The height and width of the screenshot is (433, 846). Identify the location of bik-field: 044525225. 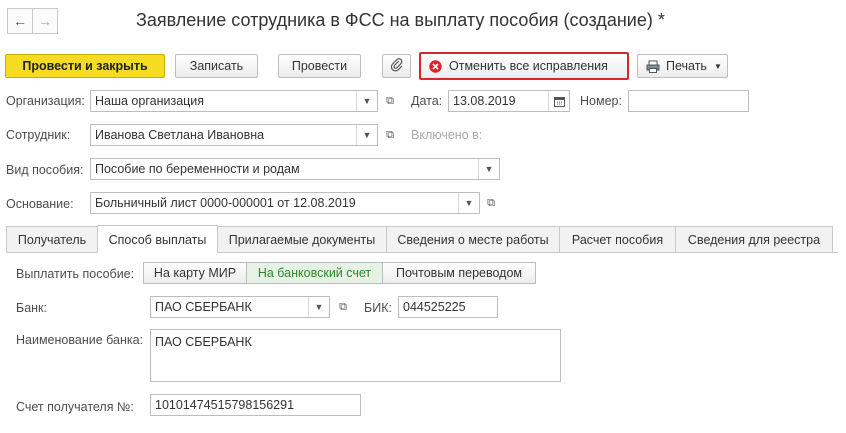
(448, 307).